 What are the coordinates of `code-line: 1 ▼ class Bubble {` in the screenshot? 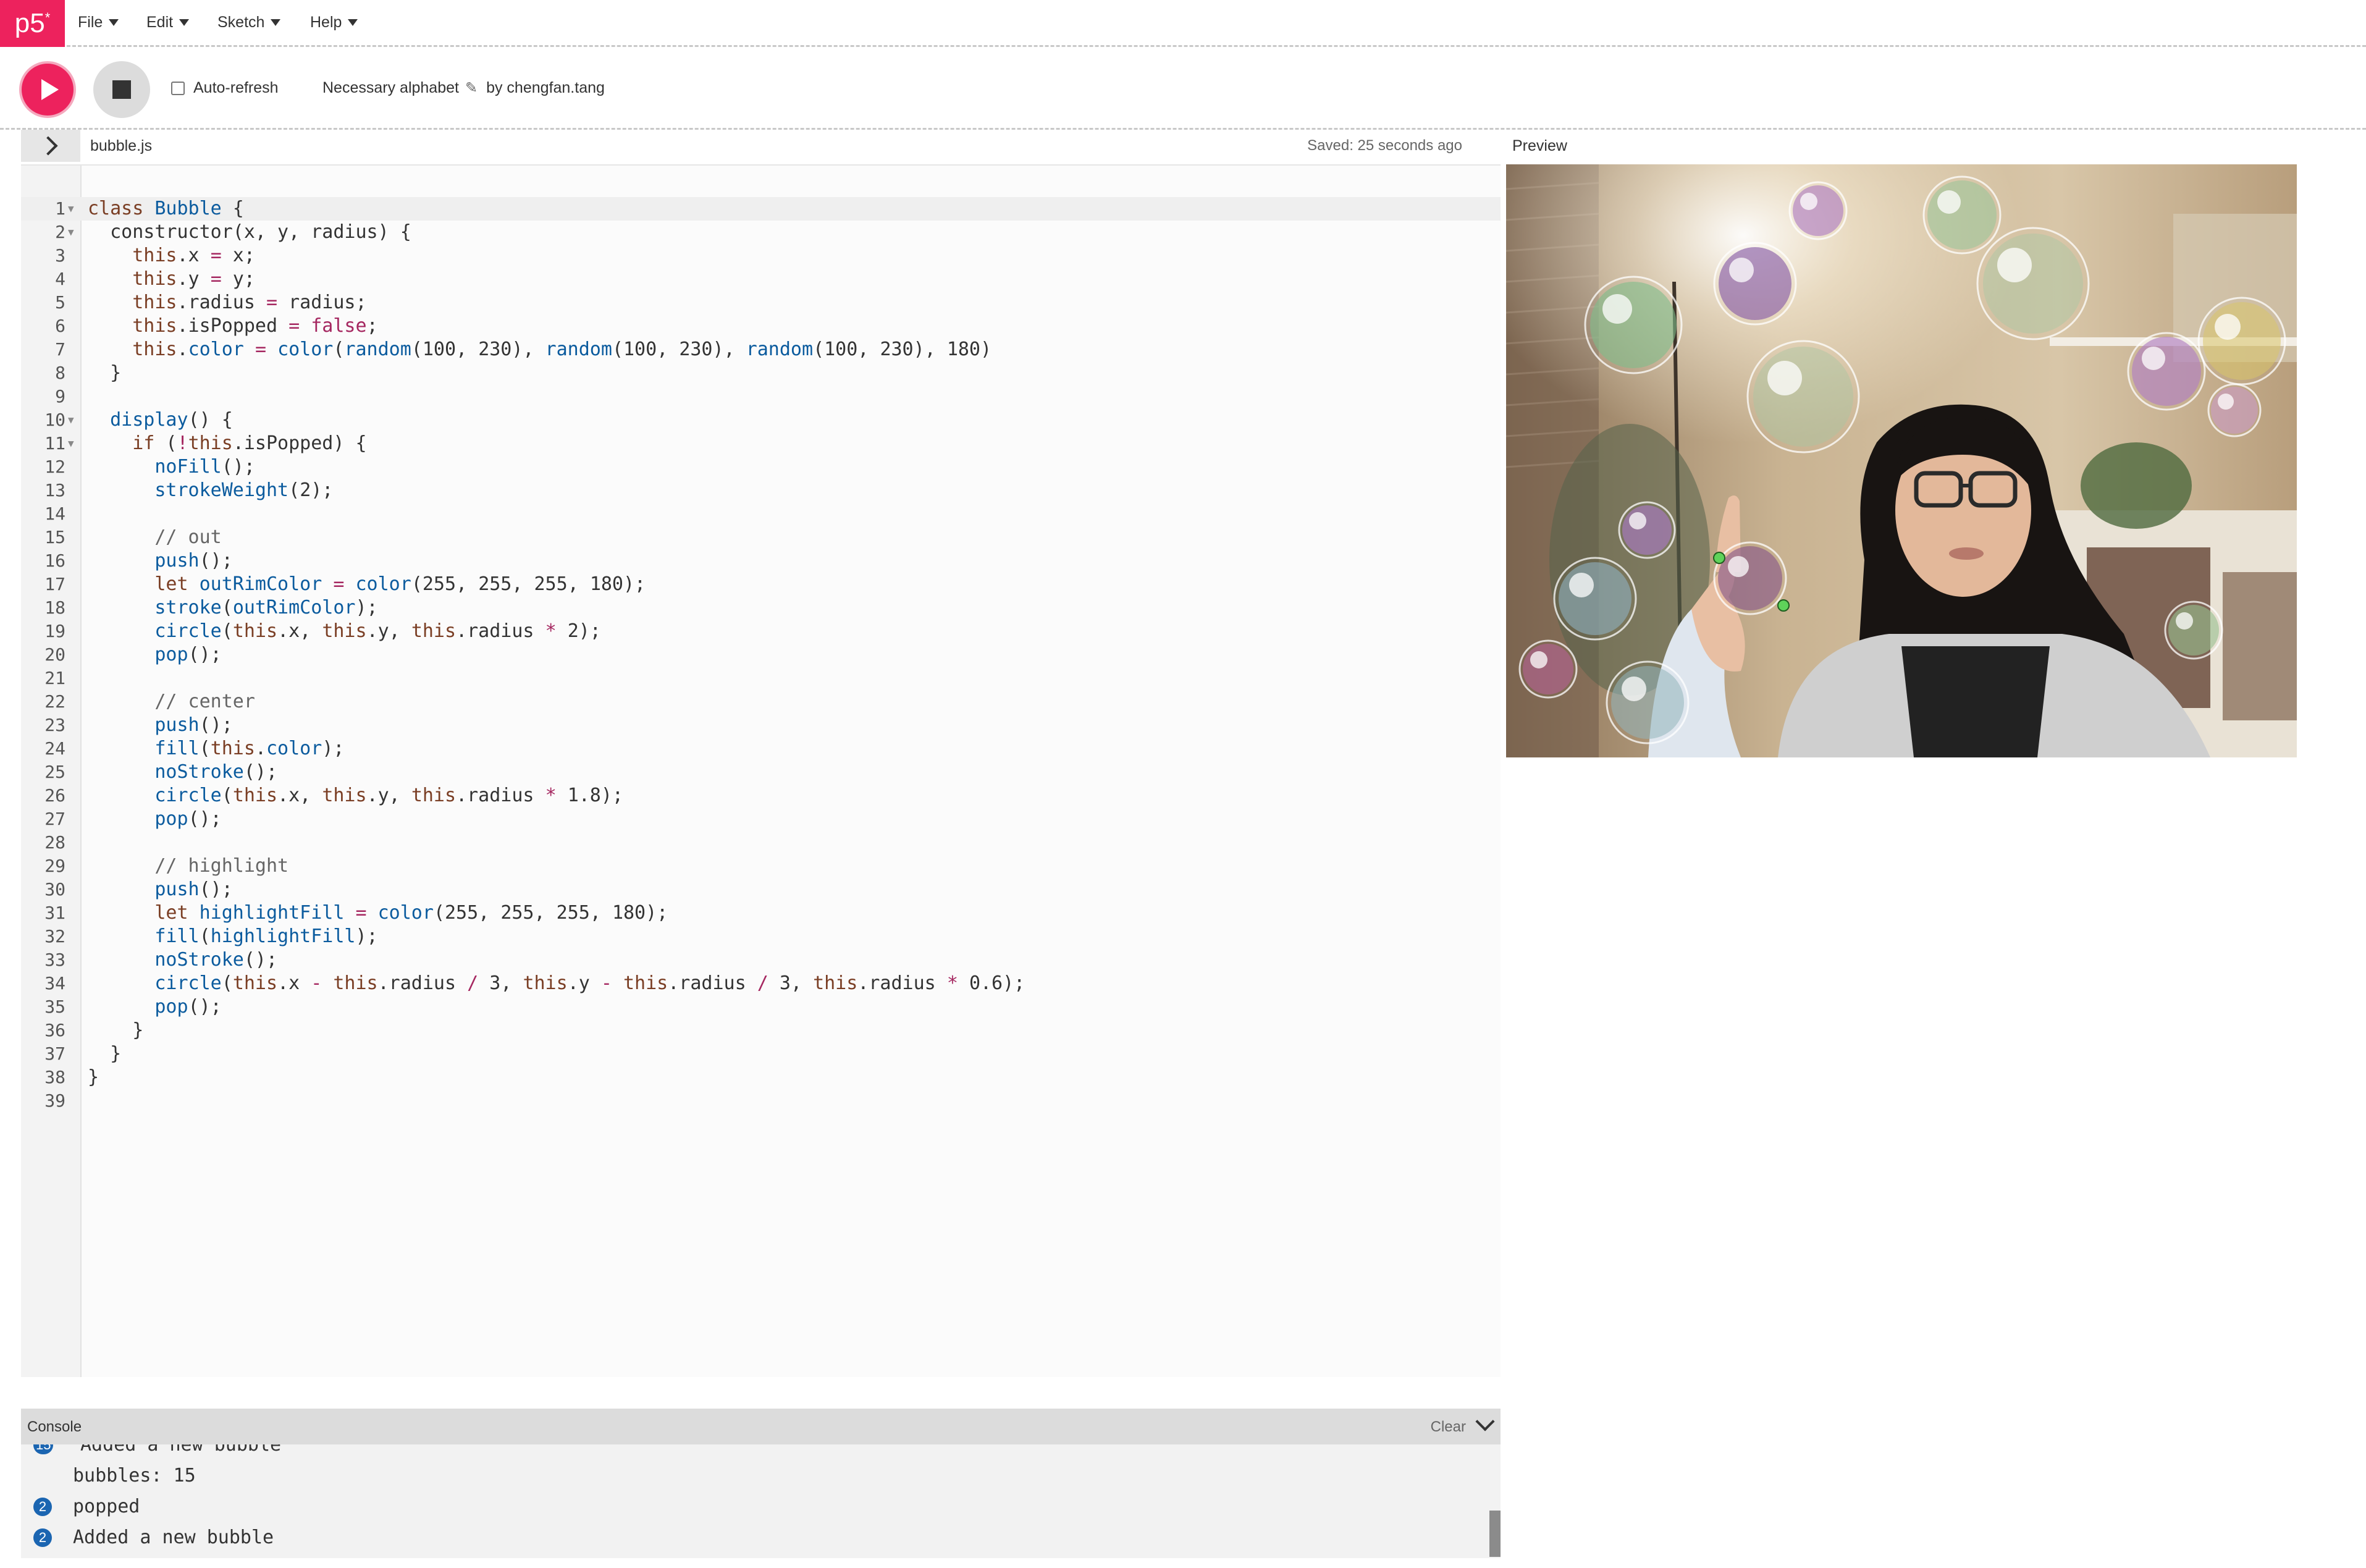 It's located at (761, 209).